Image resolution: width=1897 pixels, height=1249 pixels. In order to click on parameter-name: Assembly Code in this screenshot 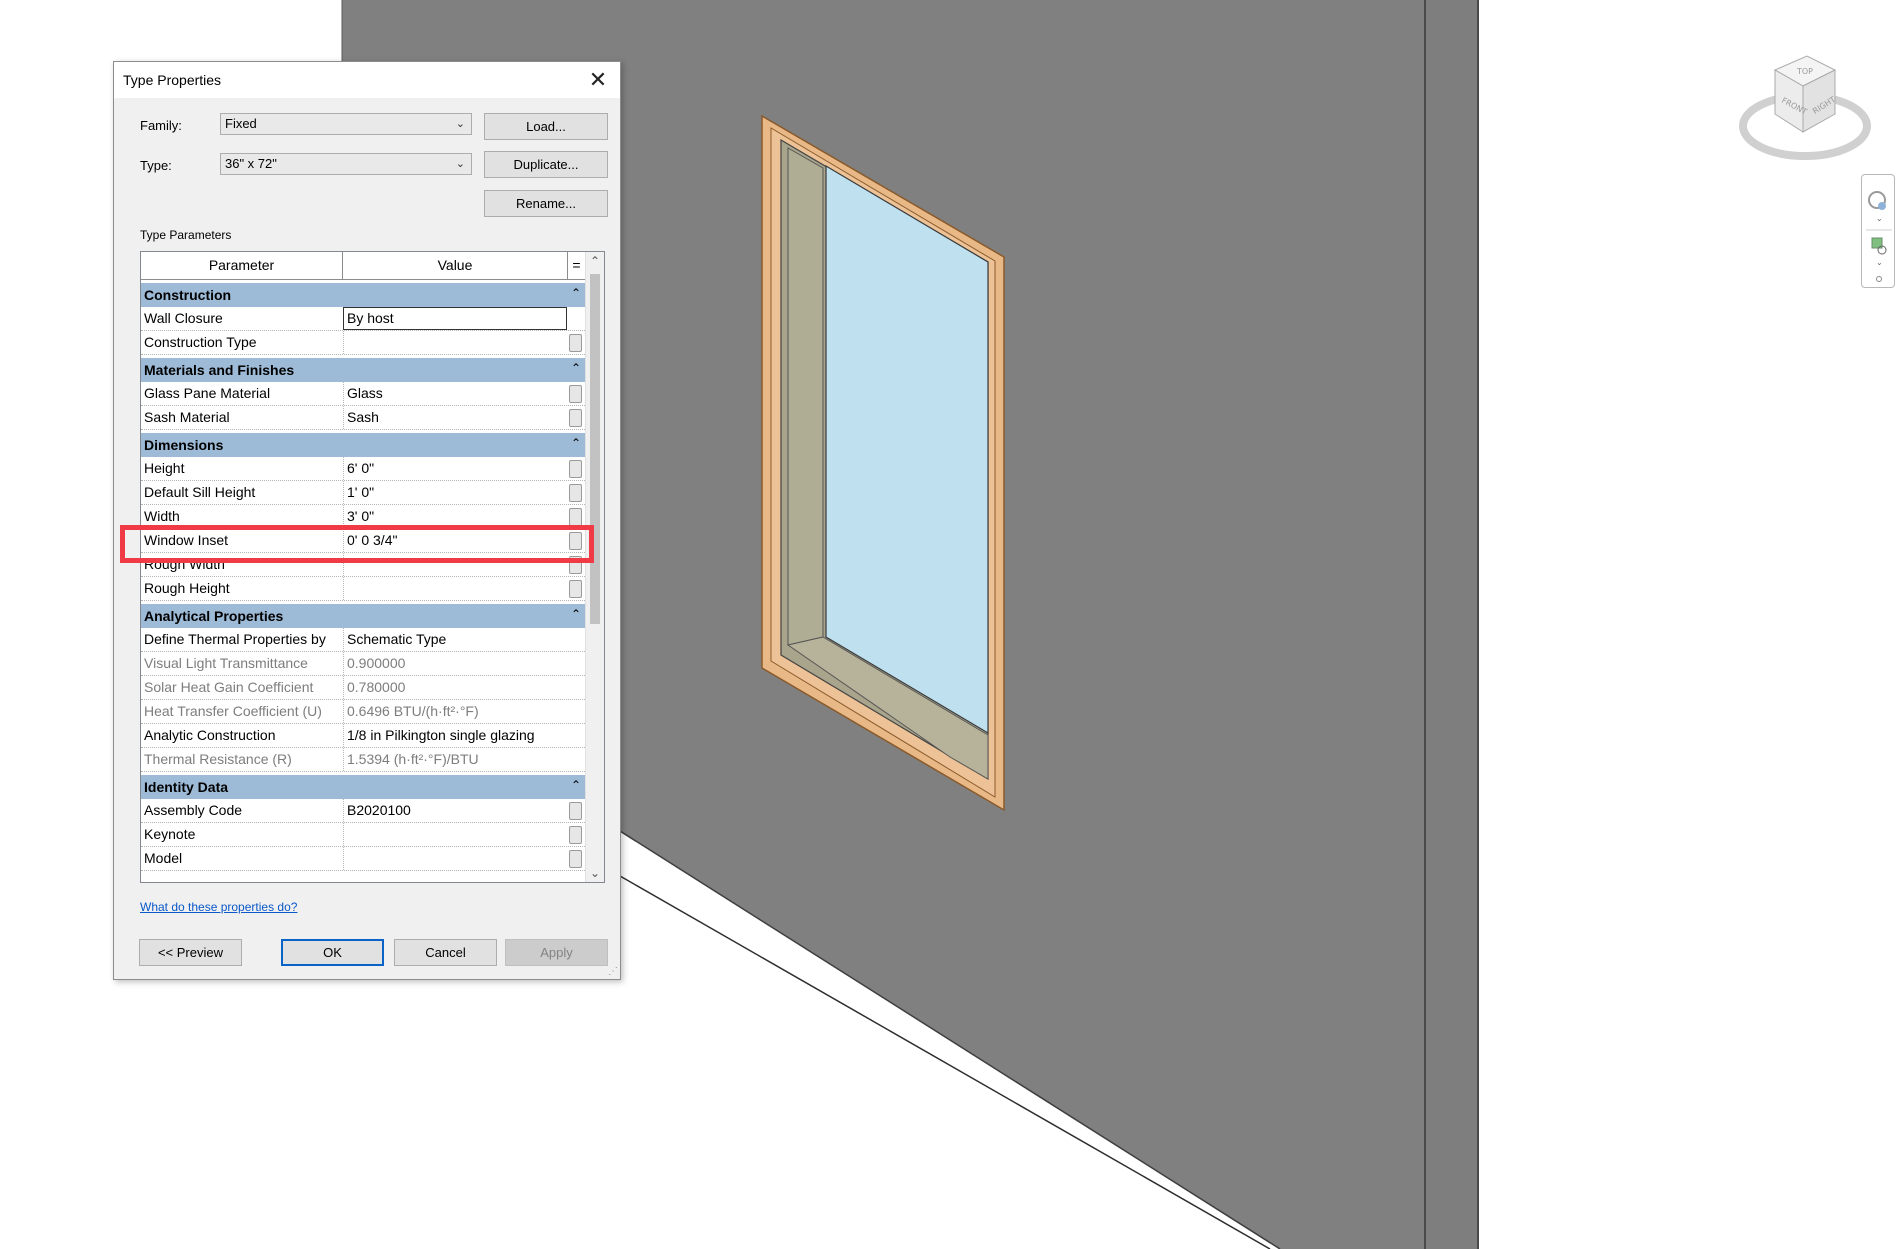, I will do `click(193, 810)`.